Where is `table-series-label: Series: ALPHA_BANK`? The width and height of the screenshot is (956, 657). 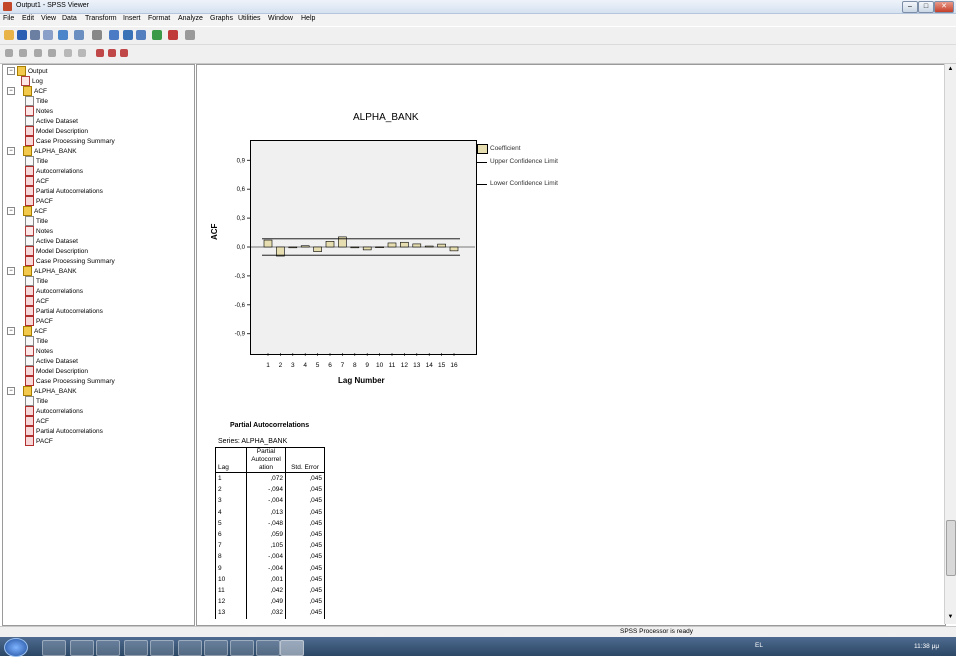 table-series-label: Series: ALPHA_BANK is located at coordinates (253, 441).